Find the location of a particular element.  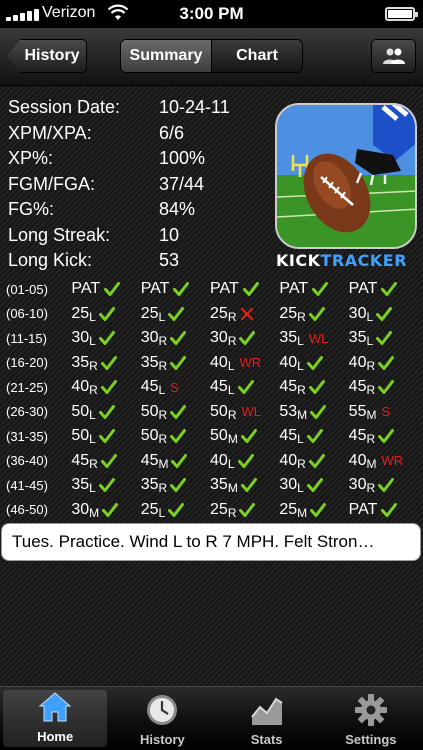

stat-label: FG%: is located at coordinates (31, 209).